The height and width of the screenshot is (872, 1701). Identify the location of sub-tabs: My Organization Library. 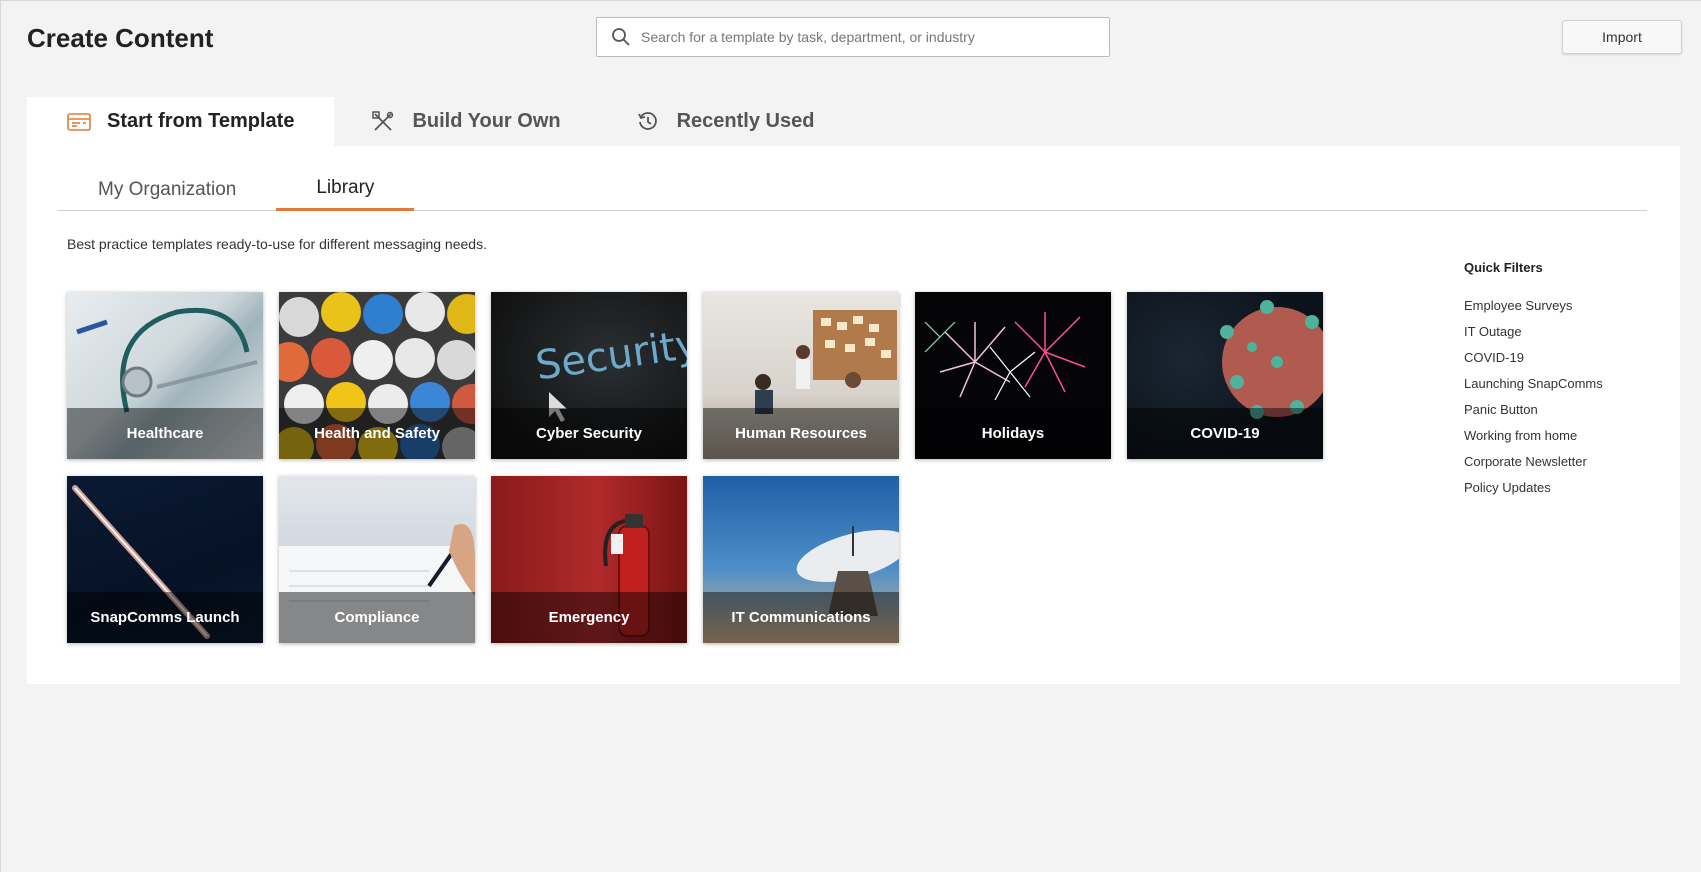
(852, 189).